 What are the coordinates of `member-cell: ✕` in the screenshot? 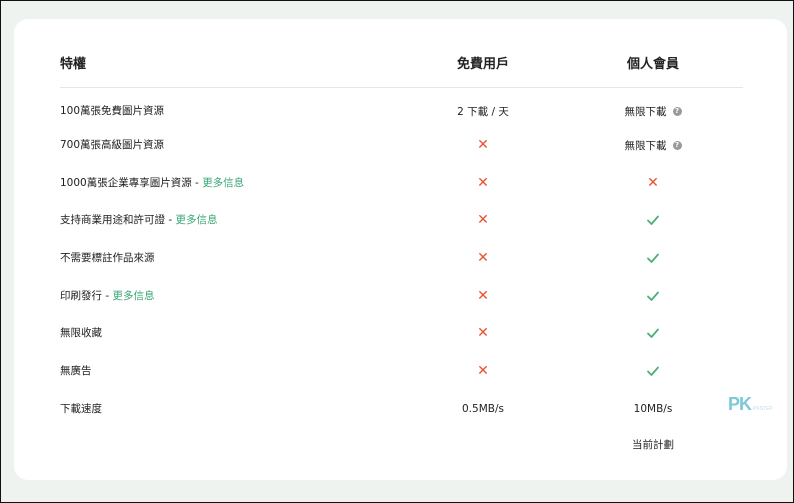 It's located at (653, 183).